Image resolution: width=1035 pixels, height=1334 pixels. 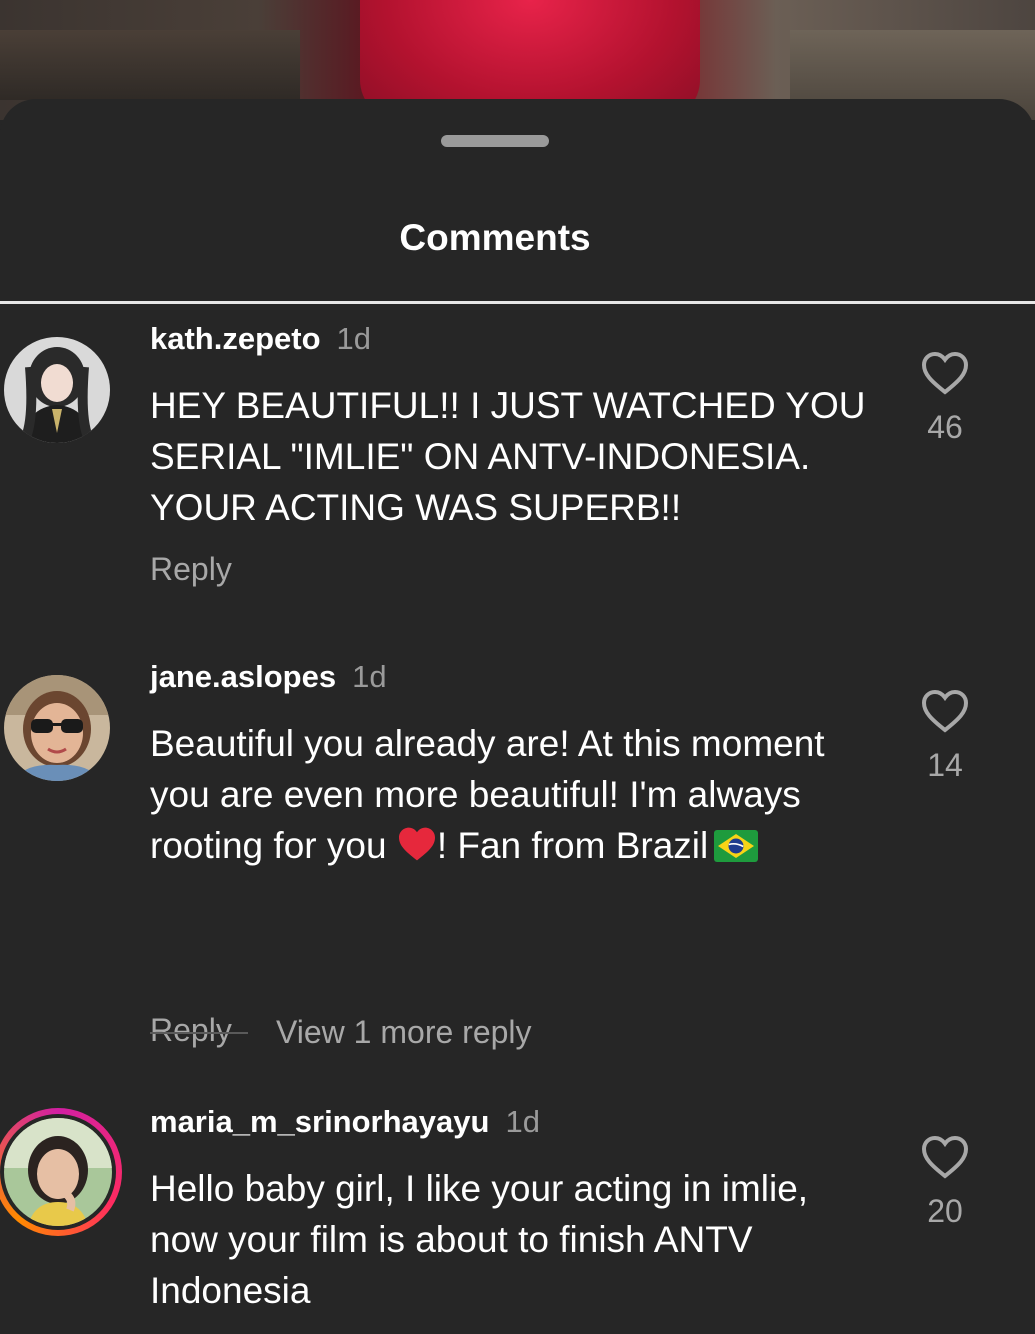 I want to click on avatar-story-ring, so click(x=61, y=1172).